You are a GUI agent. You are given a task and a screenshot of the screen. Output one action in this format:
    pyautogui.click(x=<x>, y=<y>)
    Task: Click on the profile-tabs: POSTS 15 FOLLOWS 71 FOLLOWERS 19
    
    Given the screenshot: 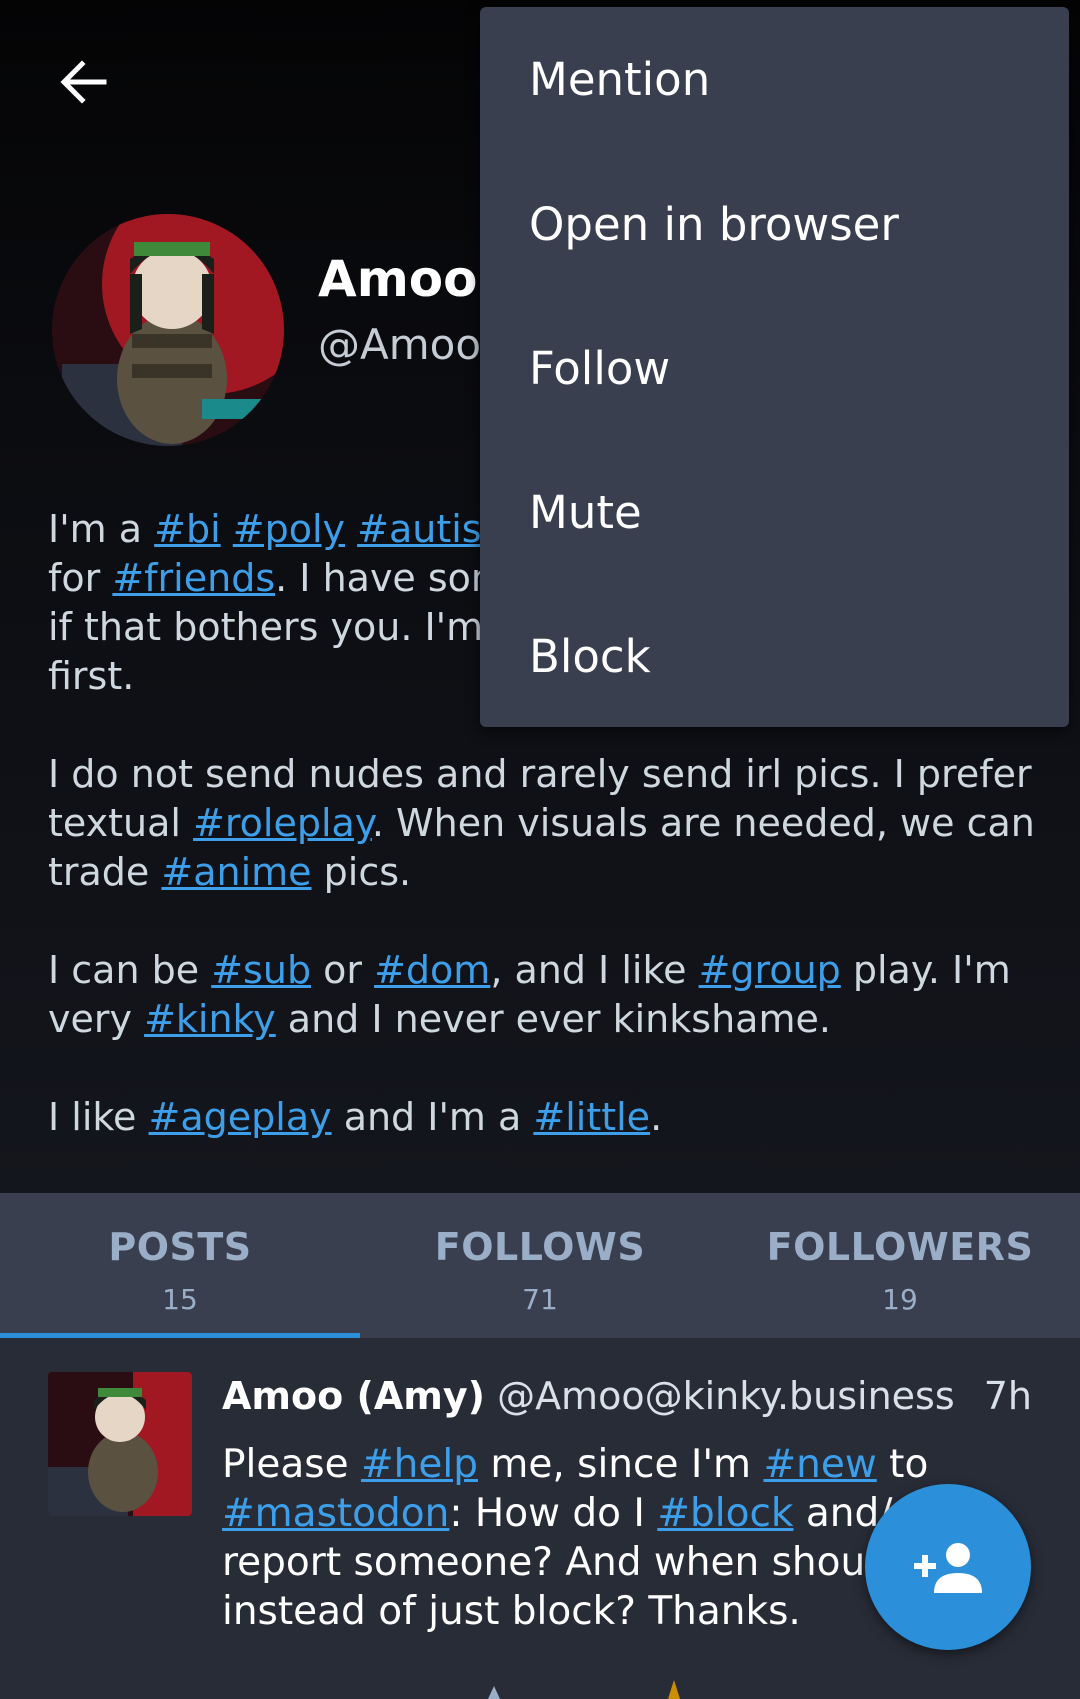 What is the action you would take?
    pyautogui.click(x=540, y=1265)
    